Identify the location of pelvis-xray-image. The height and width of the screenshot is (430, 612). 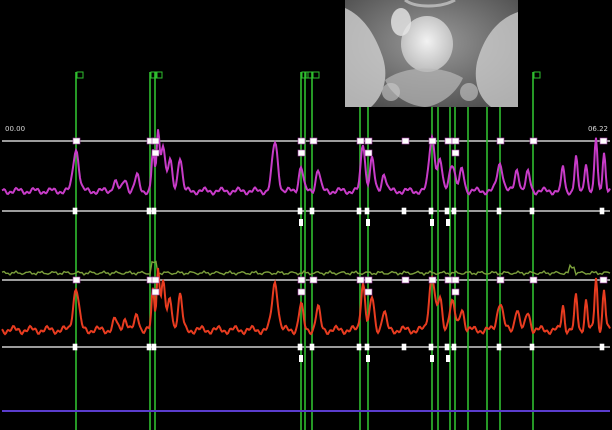
(431, 53).